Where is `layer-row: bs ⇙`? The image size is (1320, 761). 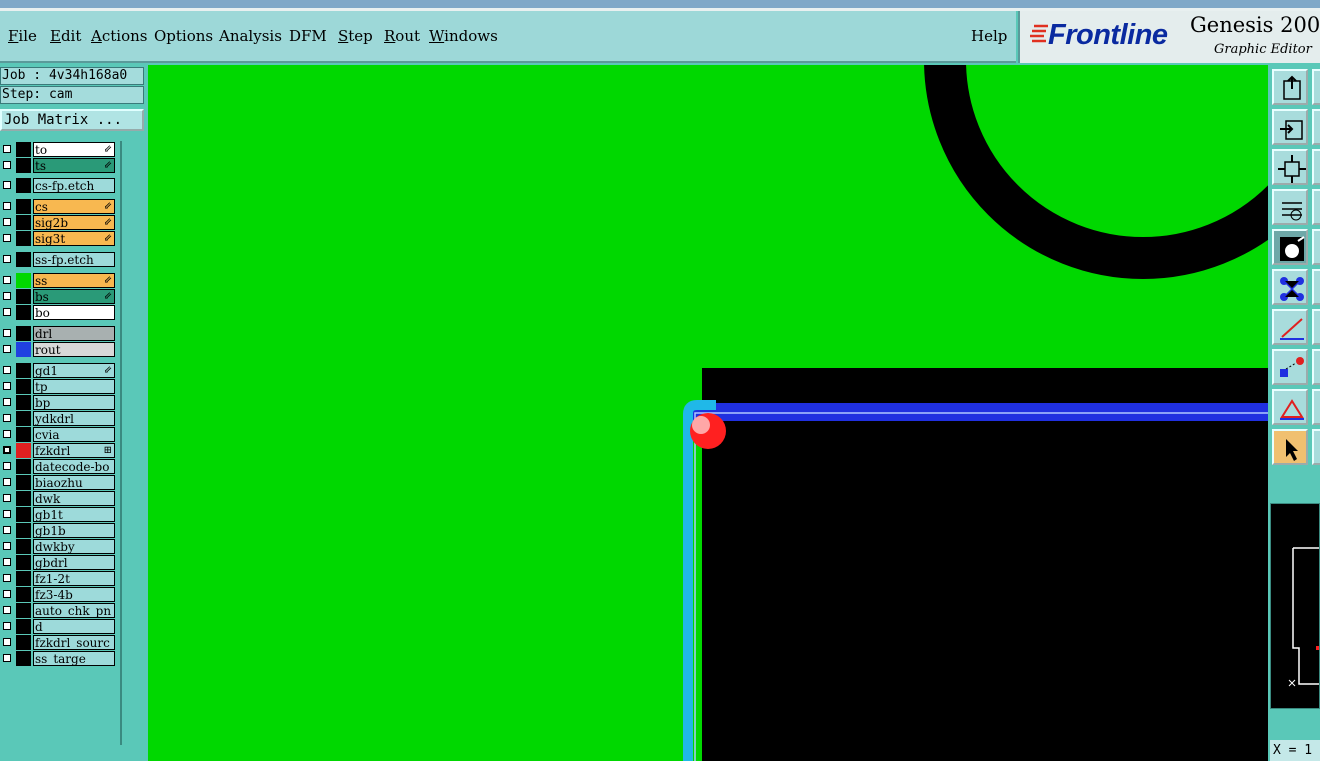 layer-row: bs ⇙ is located at coordinates (59, 296).